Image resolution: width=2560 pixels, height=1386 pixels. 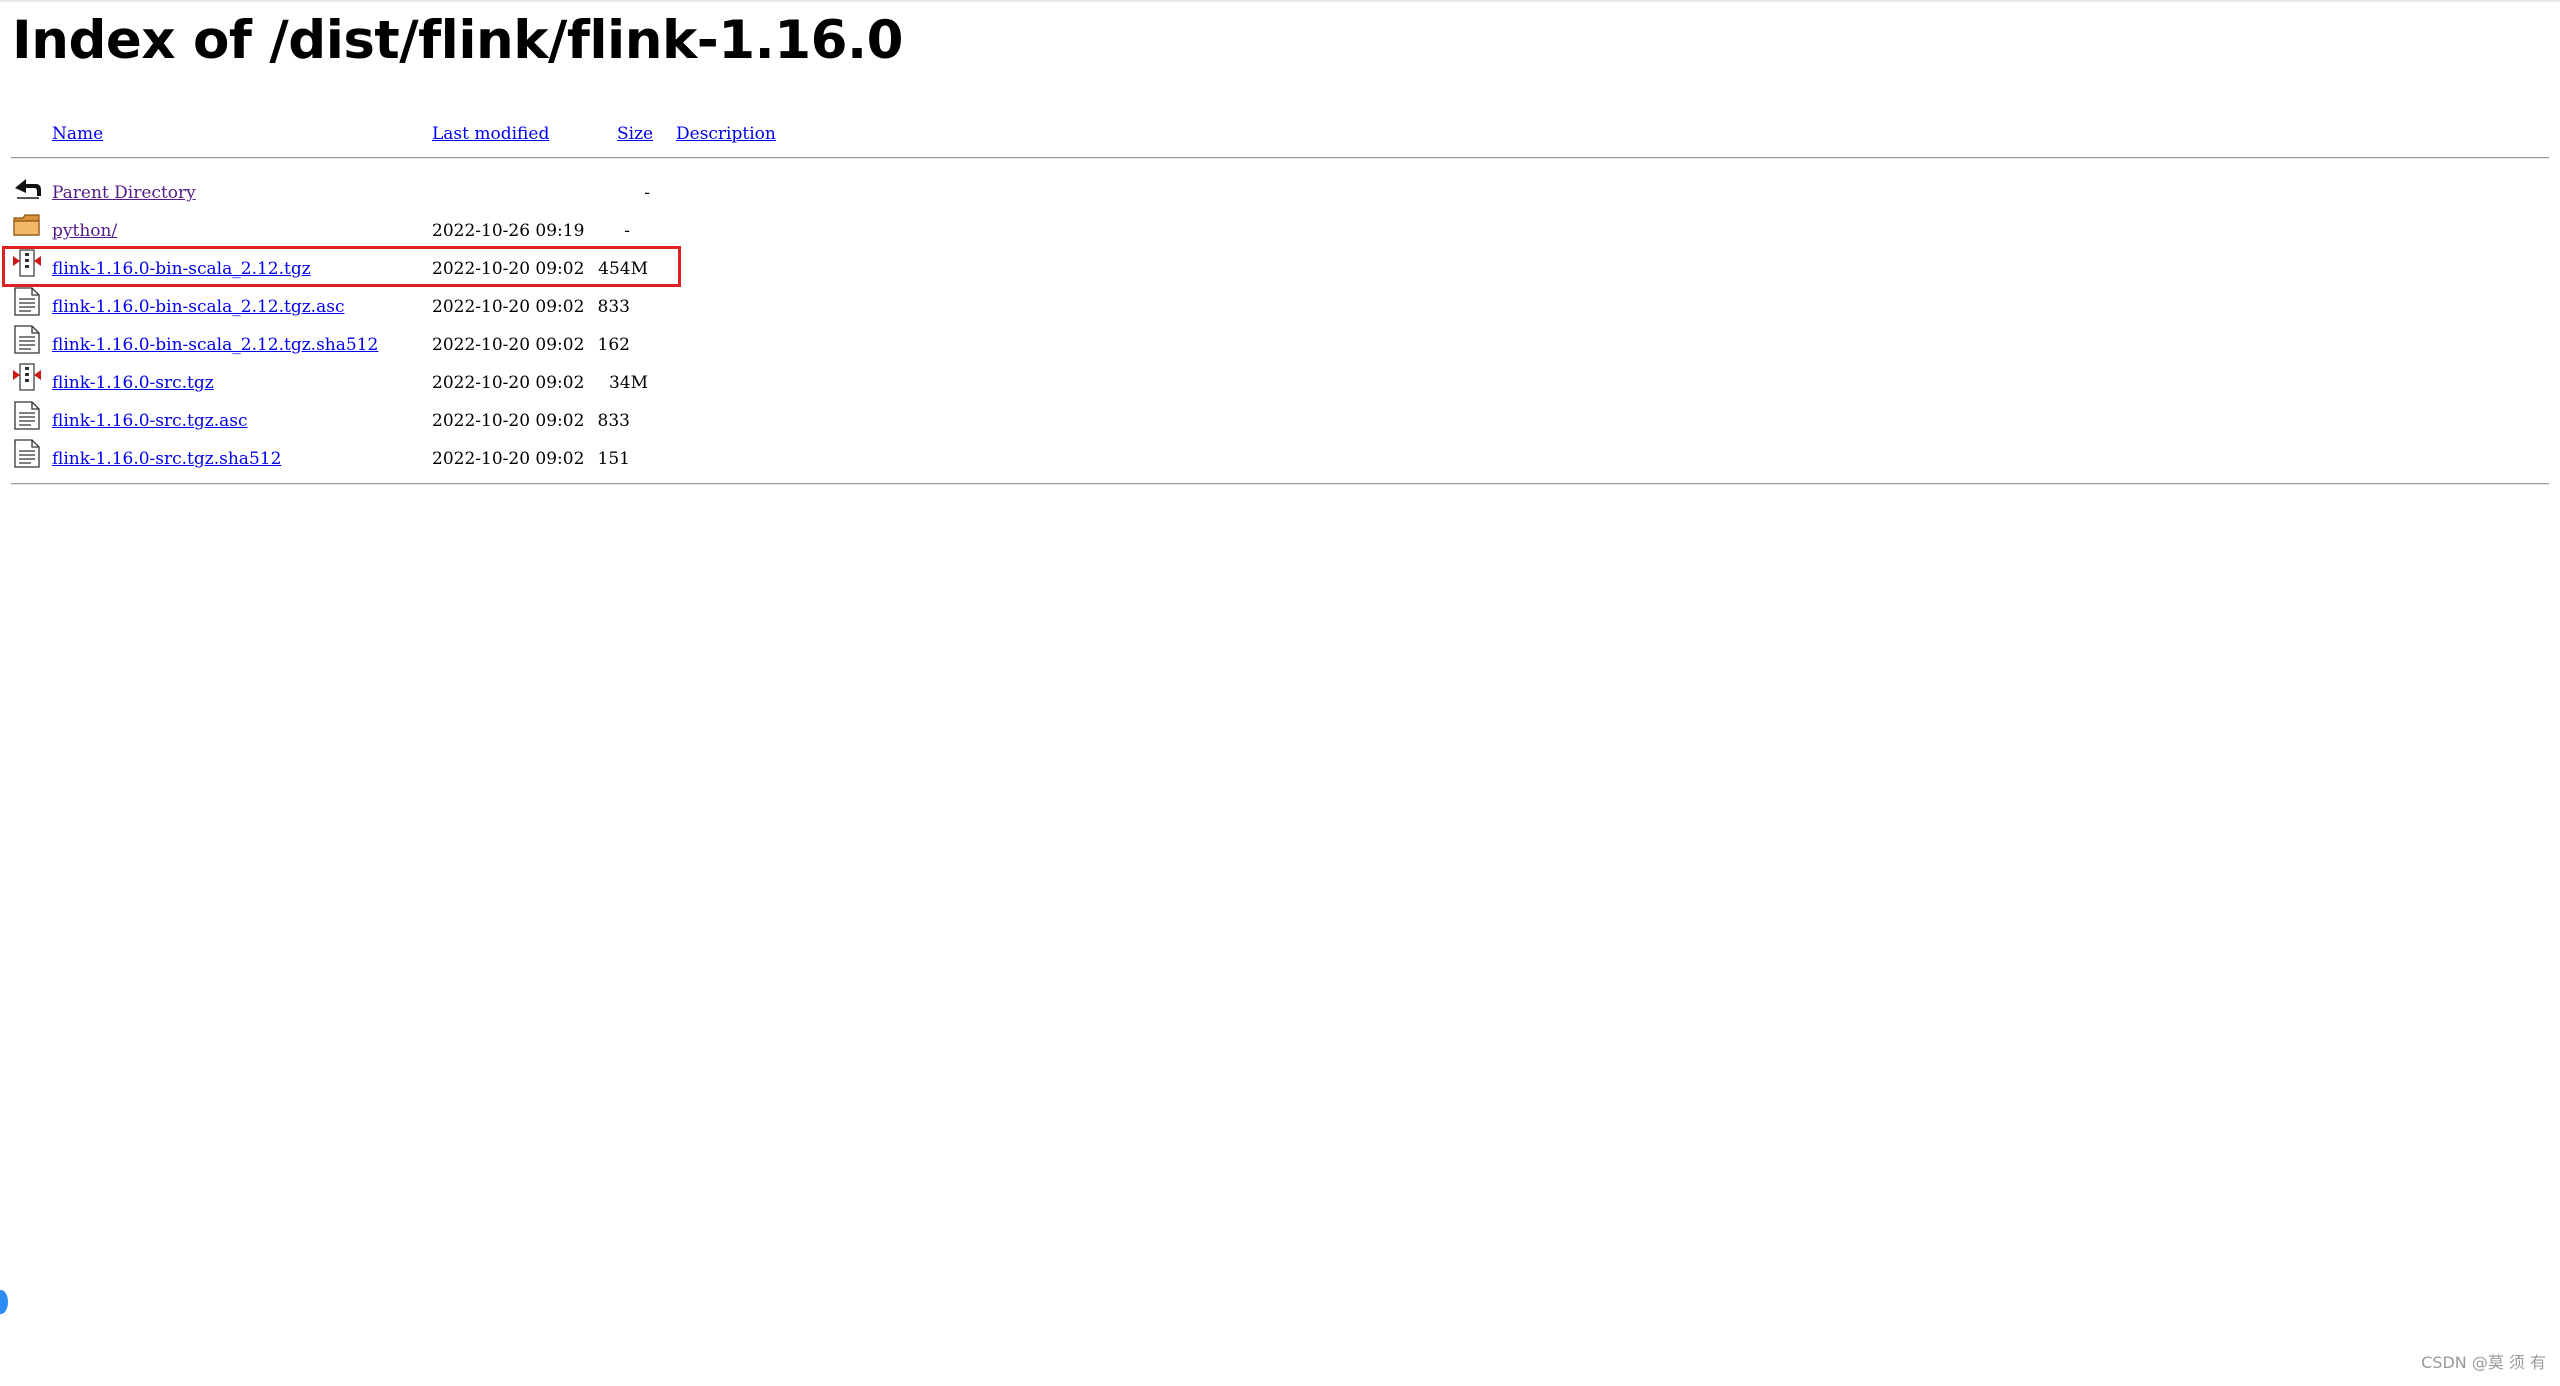 What do you see at coordinates (1280, 1) in the screenshot?
I see `top-border` at bounding box center [1280, 1].